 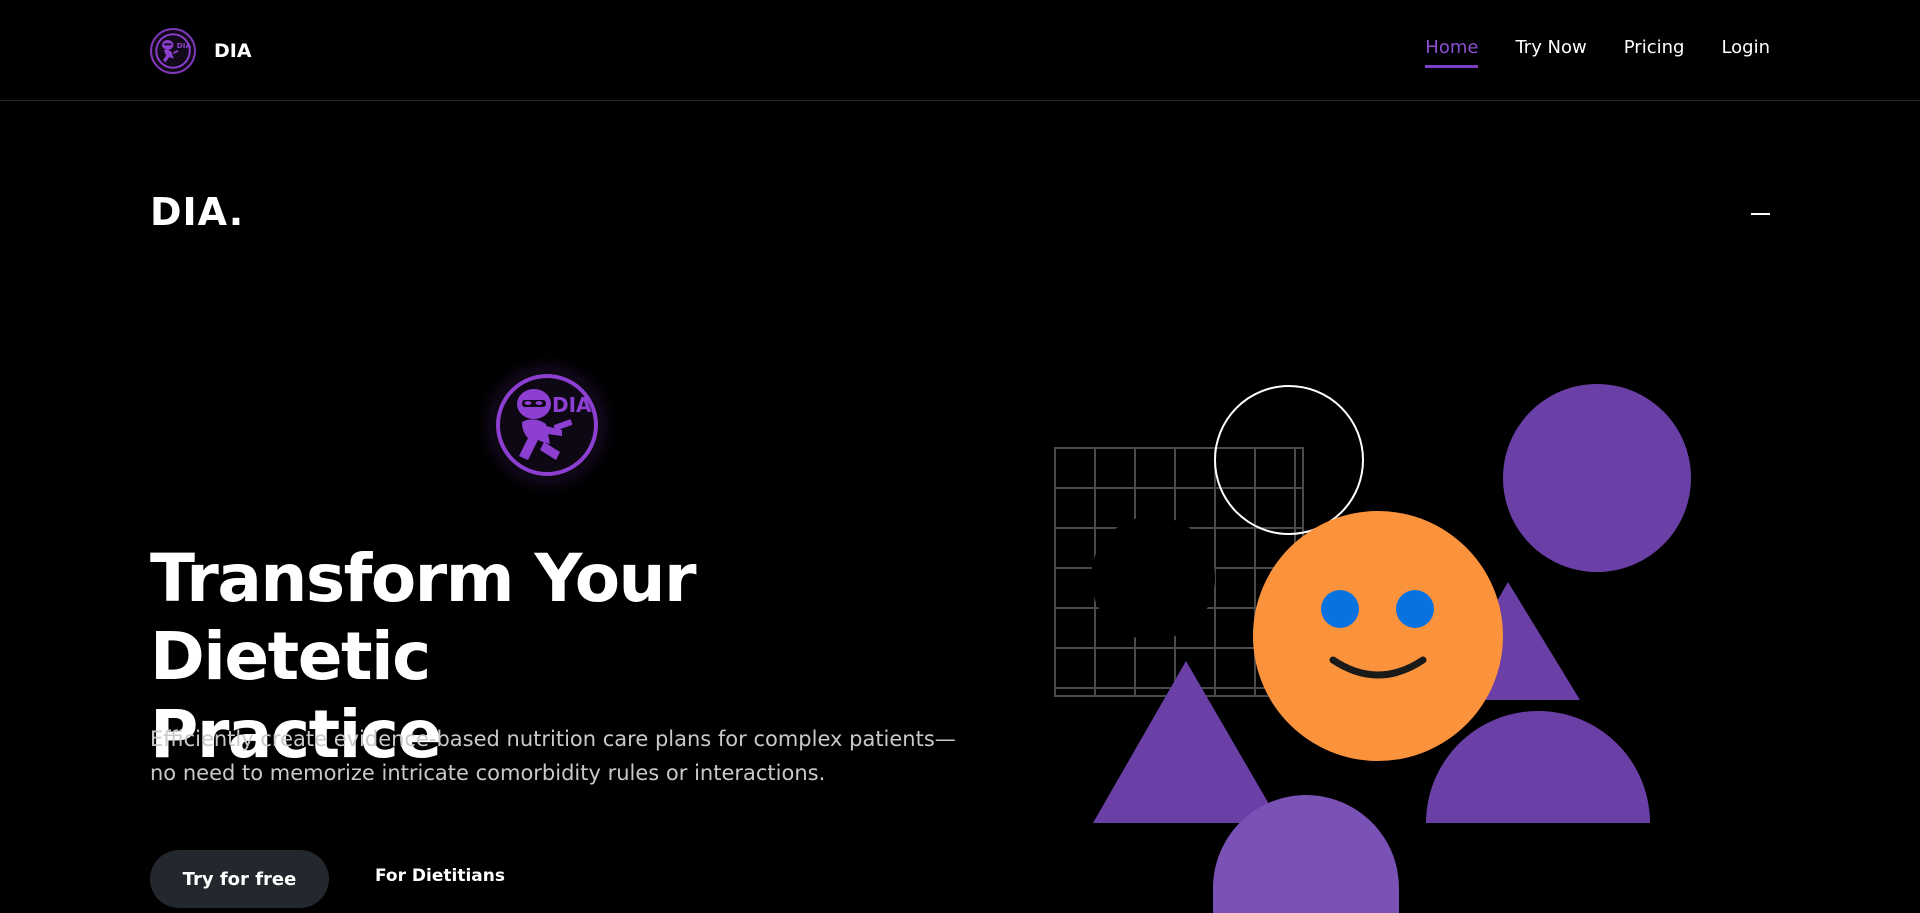 I want to click on outline-circle-shape, so click(x=1289, y=460).